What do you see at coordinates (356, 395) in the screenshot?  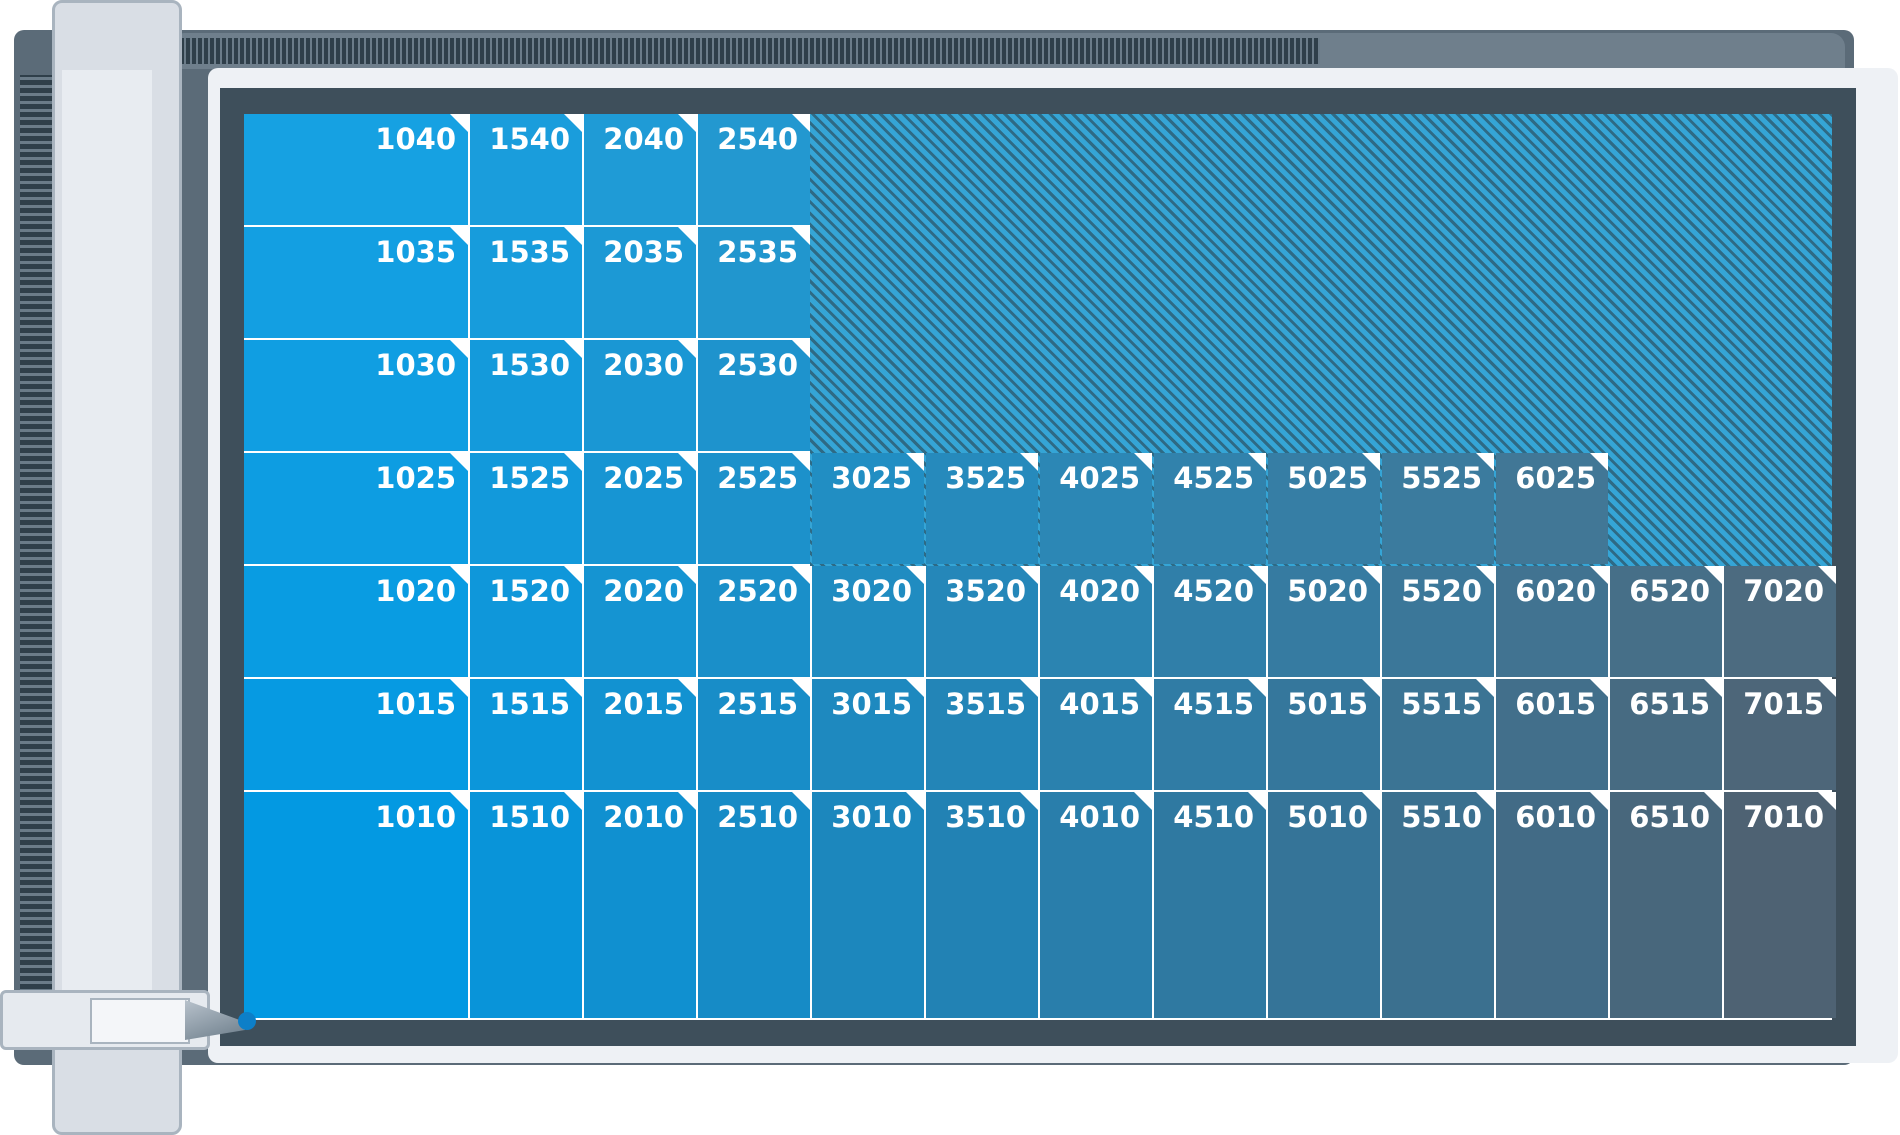 I see `grid-cell: 1030` at bounding box center [356, 395].